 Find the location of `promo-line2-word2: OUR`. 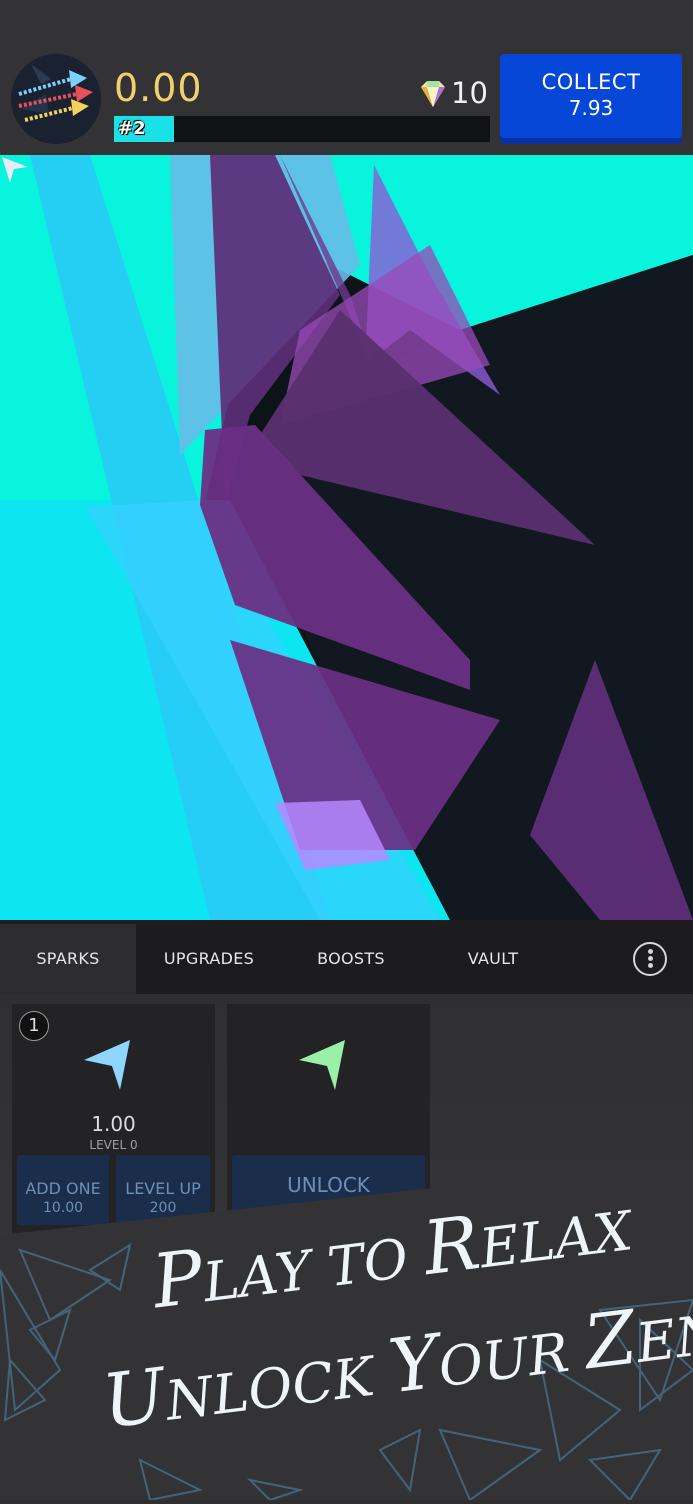

promo-line2-word2: OUR is located at coordinates (512, 1359).